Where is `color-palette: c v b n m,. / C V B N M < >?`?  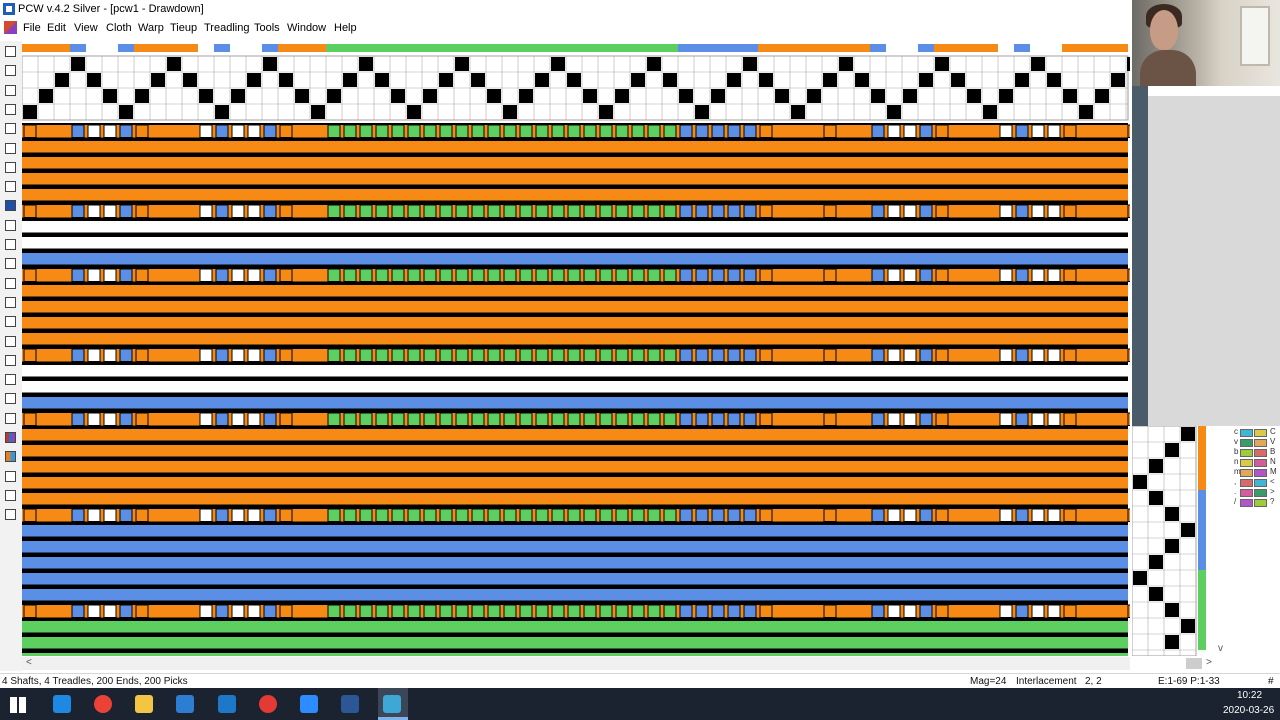
color-palette: c v b n m,. / C V B N M < >? is located at coordinates (1254, 473).